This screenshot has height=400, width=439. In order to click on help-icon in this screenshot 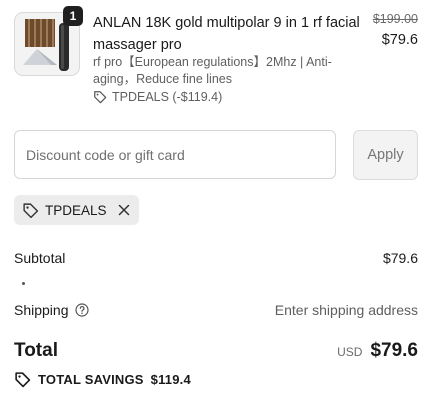, I will do `click(81, 310)`.